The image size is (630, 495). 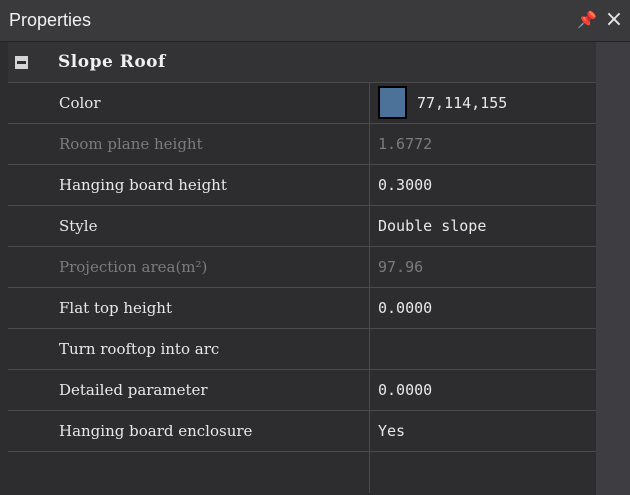 I want to click on property-name: Hanging board height, so click(x=143, y=185).